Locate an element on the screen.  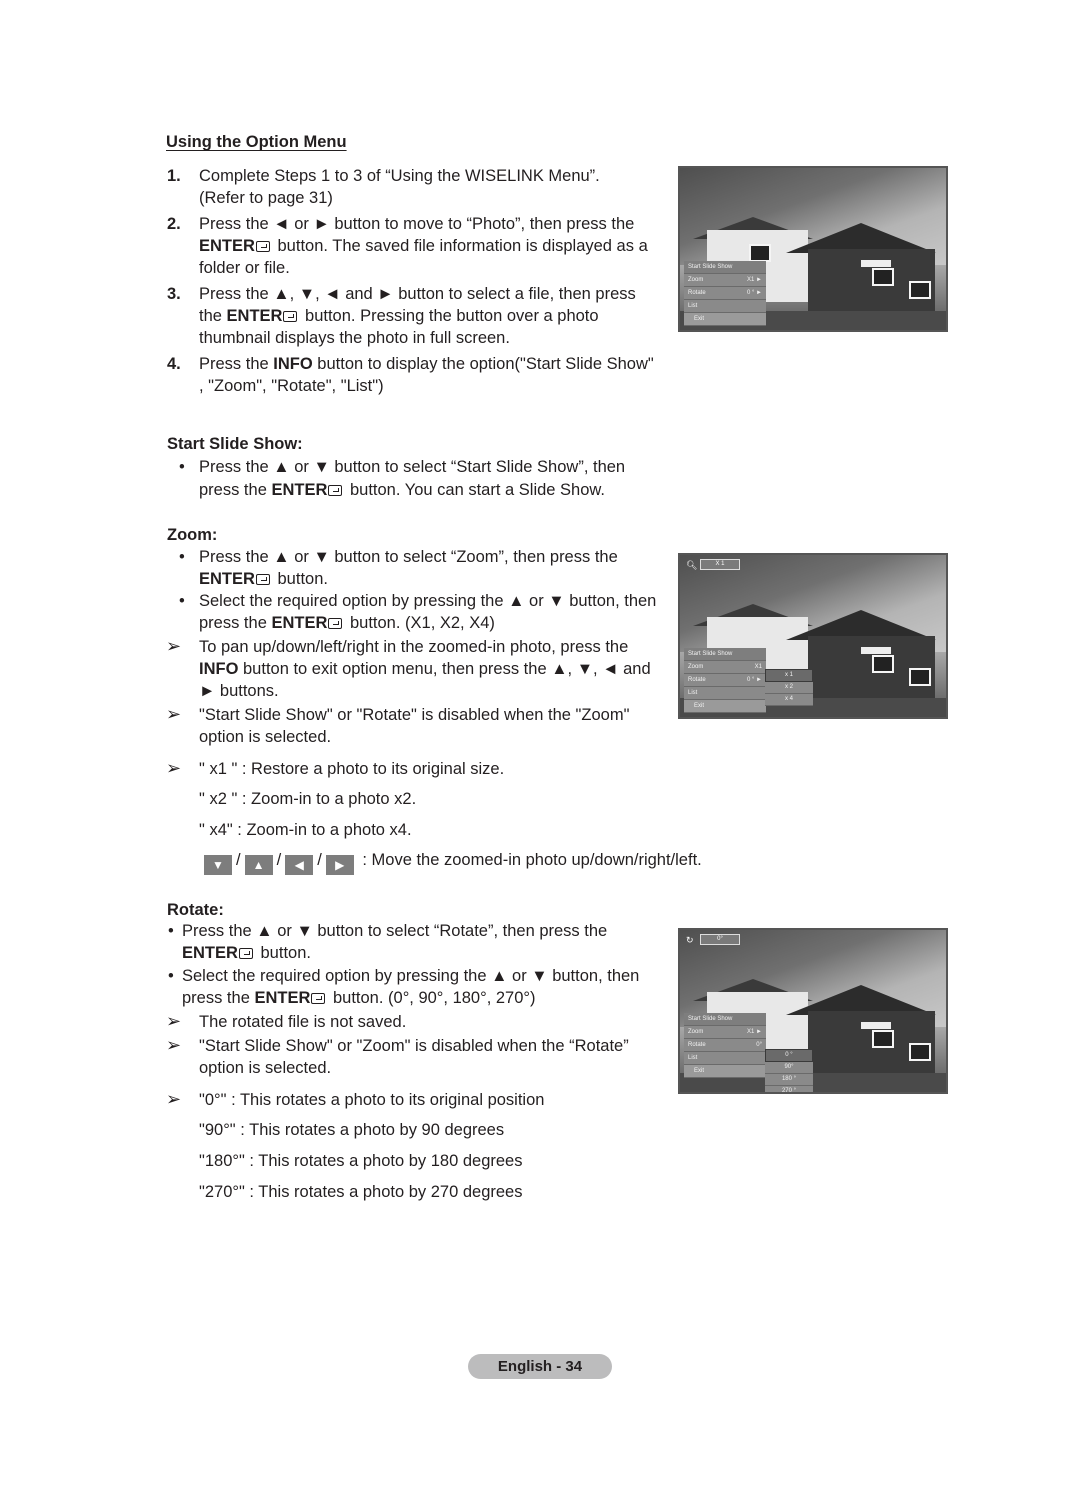
right-arrow-icon: ▶ is located at coordinates (339, 865).